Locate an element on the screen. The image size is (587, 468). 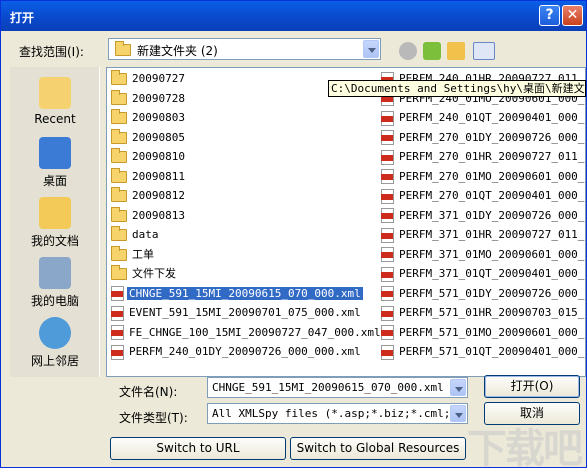
place-documents: 我的文档 is located at coordinates (55, 223).